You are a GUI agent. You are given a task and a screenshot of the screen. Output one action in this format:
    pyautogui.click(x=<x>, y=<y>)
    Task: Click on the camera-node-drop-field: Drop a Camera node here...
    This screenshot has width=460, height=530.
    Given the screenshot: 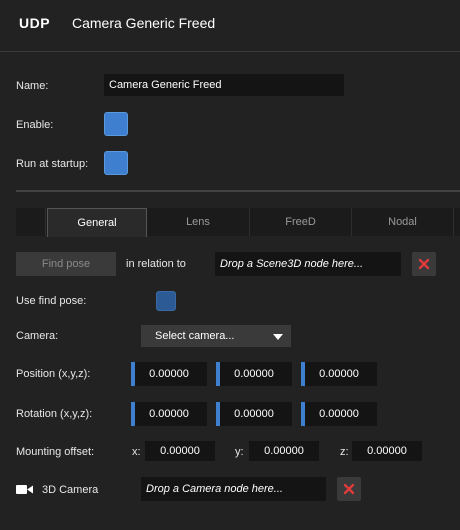 What is the action you would take?
    pyautogui.click(x=233, y=489)
    